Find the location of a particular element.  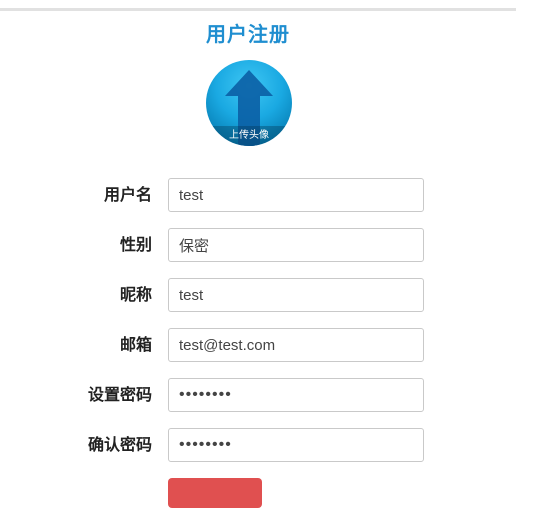

nickname-input is located at coordinates (296, 295).